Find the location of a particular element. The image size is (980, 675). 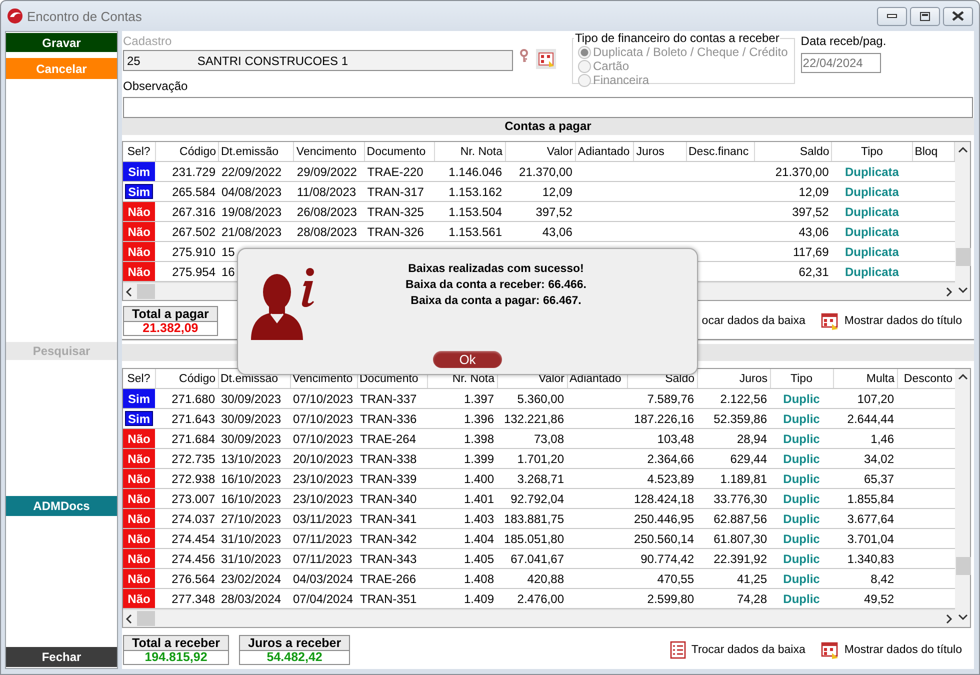

column-header: Dt.emissão is located at coordinates (256, 152).